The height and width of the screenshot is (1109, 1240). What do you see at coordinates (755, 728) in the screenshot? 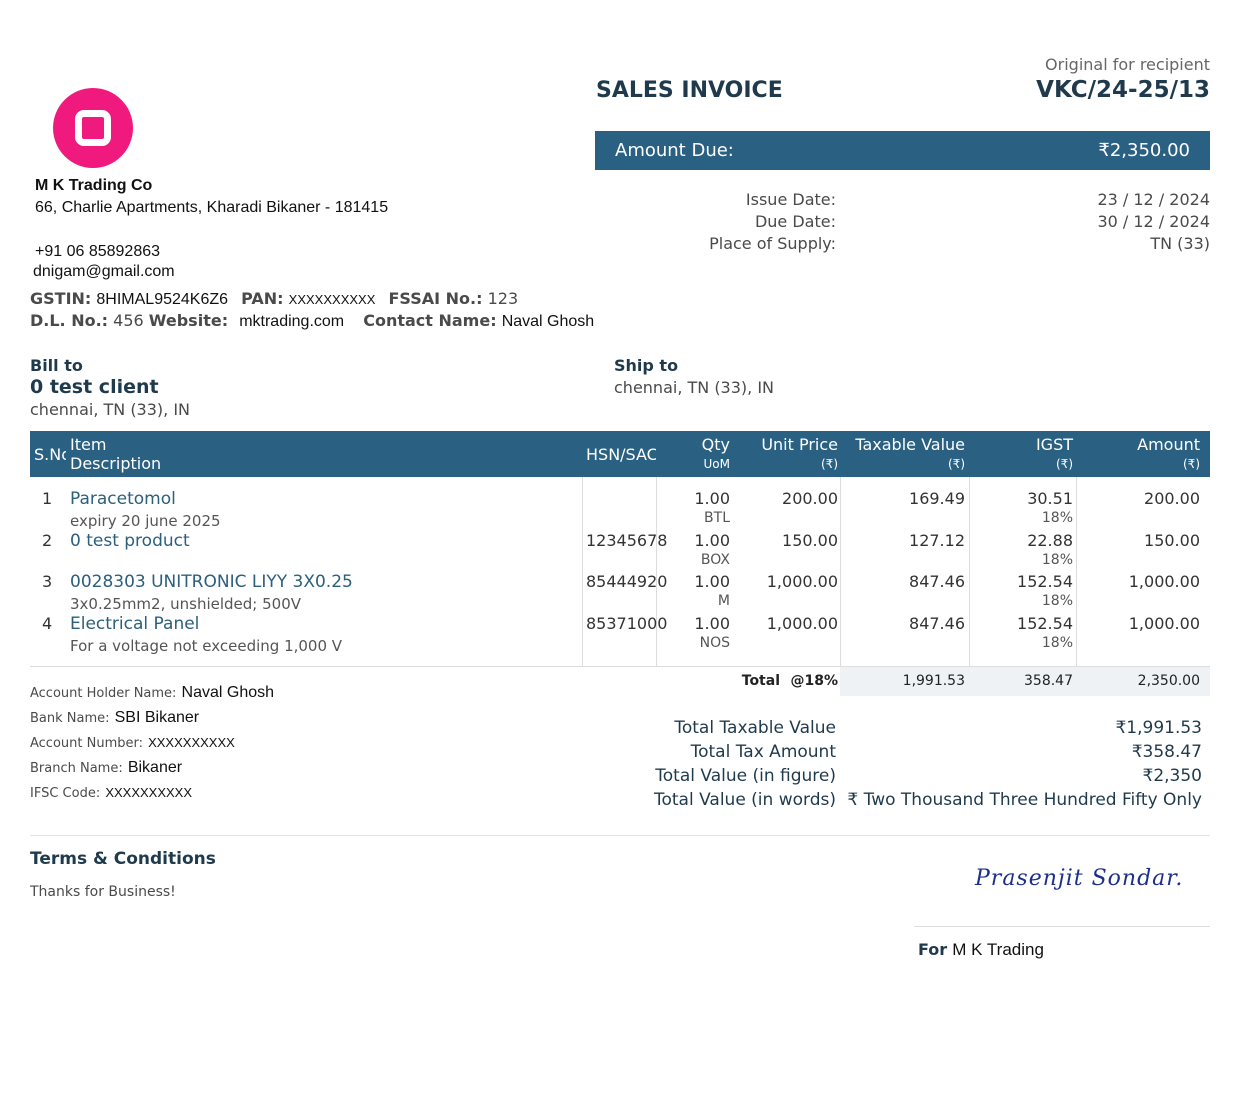
I see `total-taxable-label: Total Taxable Value` at bounding box center [755, 728].